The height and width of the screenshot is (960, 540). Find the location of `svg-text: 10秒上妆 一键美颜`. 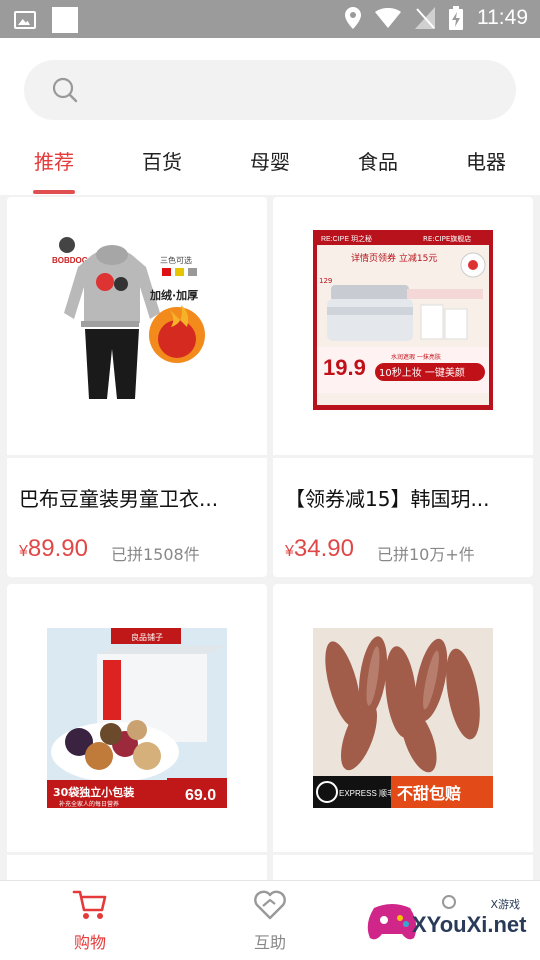

svg-text: 10秒上妆 一键美颜 is located at coordinates (422, 372).